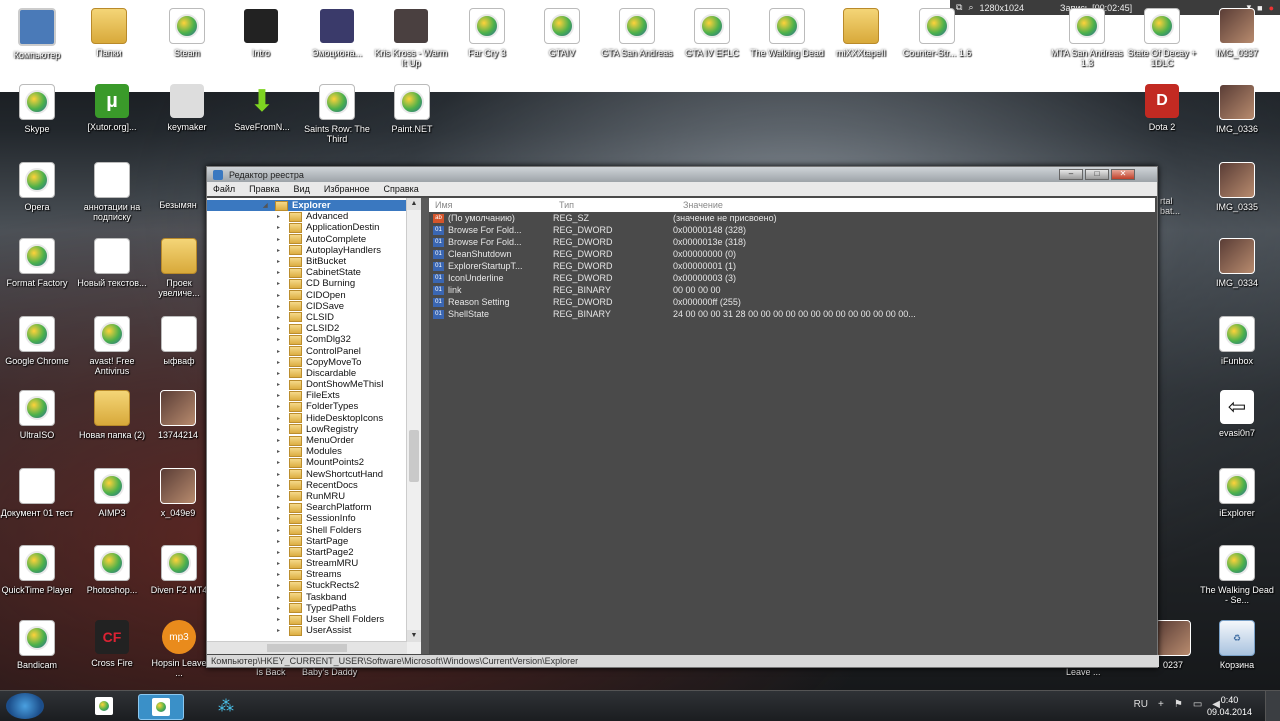  What do you see at coordinates (1178, 704) in the screenshot?
I see `flag-icon: ⚑` at bounding box center [1178, 704].